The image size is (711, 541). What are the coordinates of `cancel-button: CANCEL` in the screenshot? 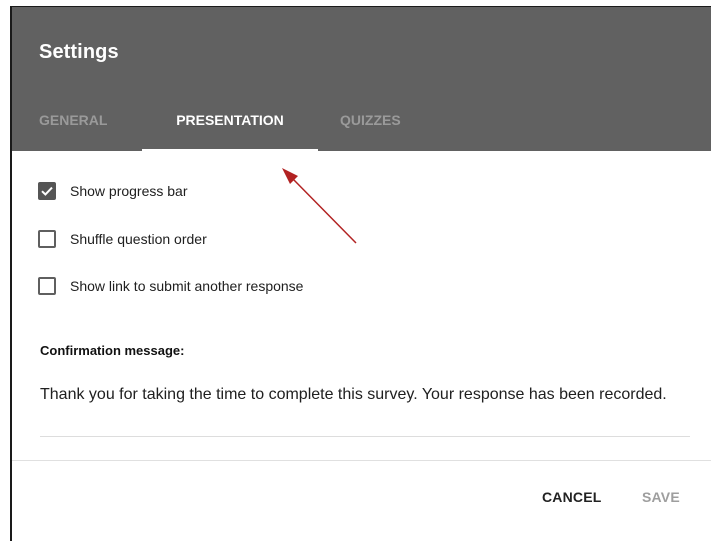 It's located at (572, 497).